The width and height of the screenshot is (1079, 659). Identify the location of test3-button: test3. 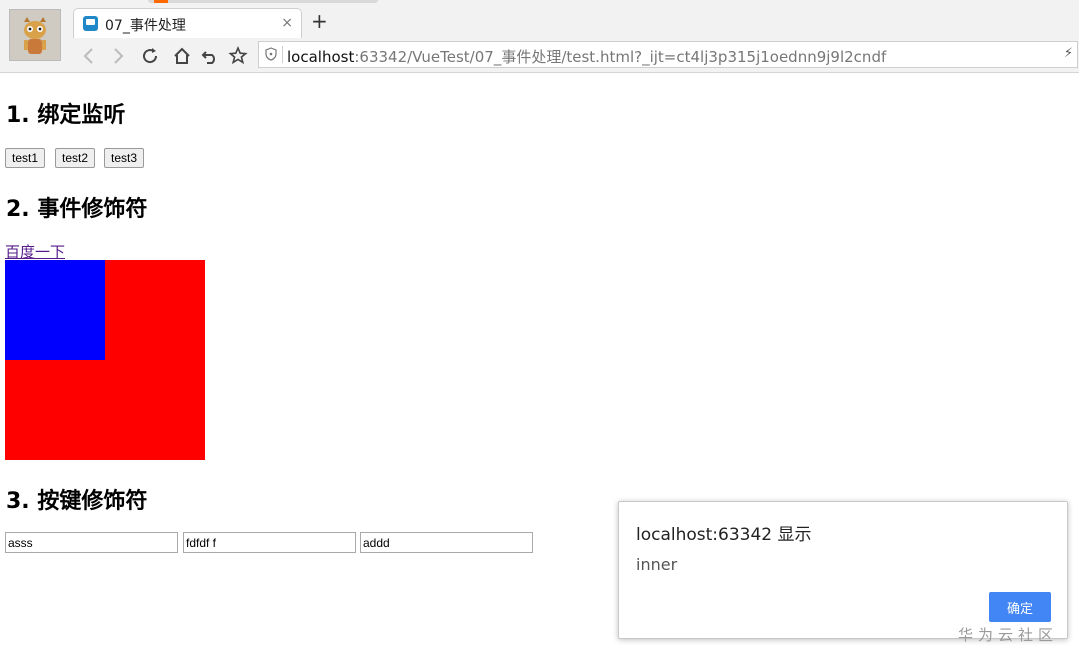
(124, 158).